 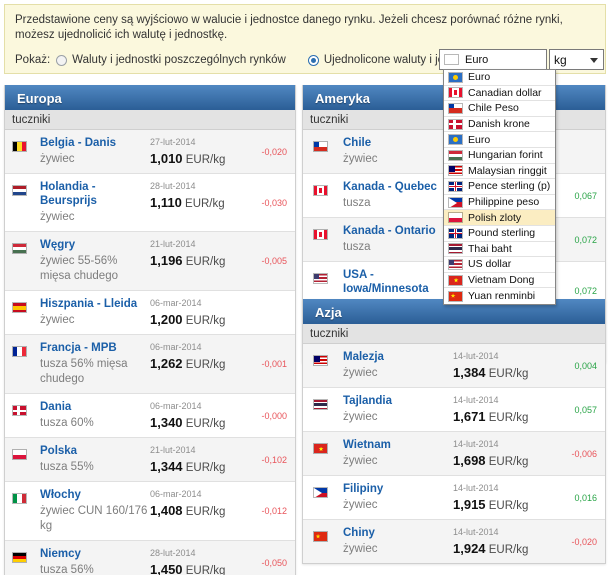 I want to click on currency-option-label: Malaysian ringgit, so click(x=507, y=170).